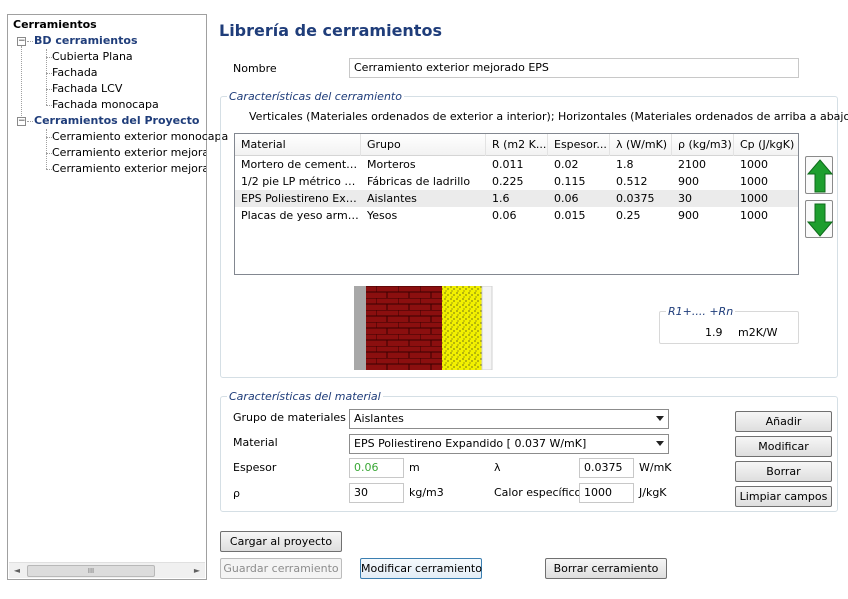  What do you see at coordinates (330, 30) in the screenshot?
I see `page-title: Librería de cerramientos` at bounding box center [330, 30].